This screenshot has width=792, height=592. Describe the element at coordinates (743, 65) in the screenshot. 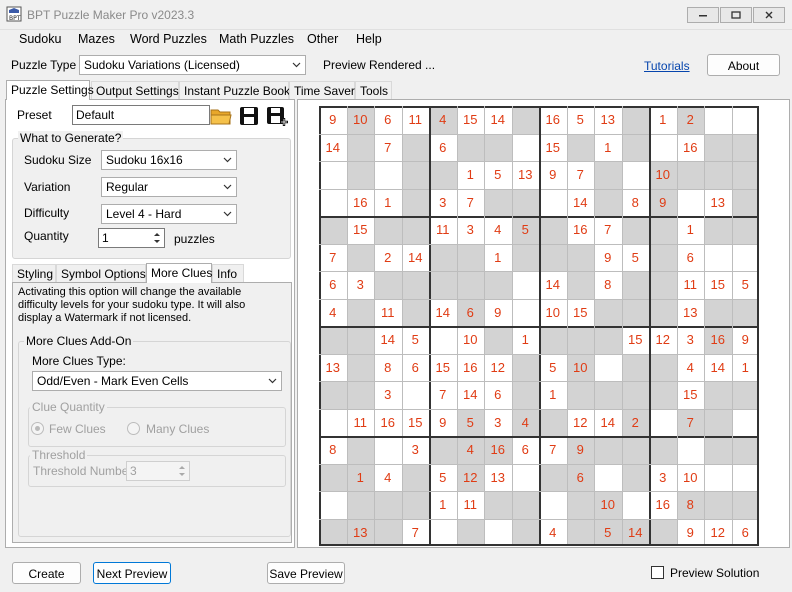

I see `about-button: About` at that location.